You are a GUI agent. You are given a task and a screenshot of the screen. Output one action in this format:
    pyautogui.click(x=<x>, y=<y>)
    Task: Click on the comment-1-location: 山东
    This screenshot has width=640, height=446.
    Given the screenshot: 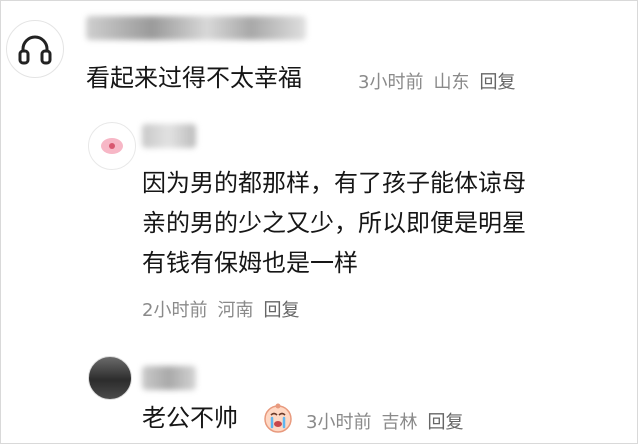 What is the action you would take?
    pyautogui.click(x=451, y=82)
    